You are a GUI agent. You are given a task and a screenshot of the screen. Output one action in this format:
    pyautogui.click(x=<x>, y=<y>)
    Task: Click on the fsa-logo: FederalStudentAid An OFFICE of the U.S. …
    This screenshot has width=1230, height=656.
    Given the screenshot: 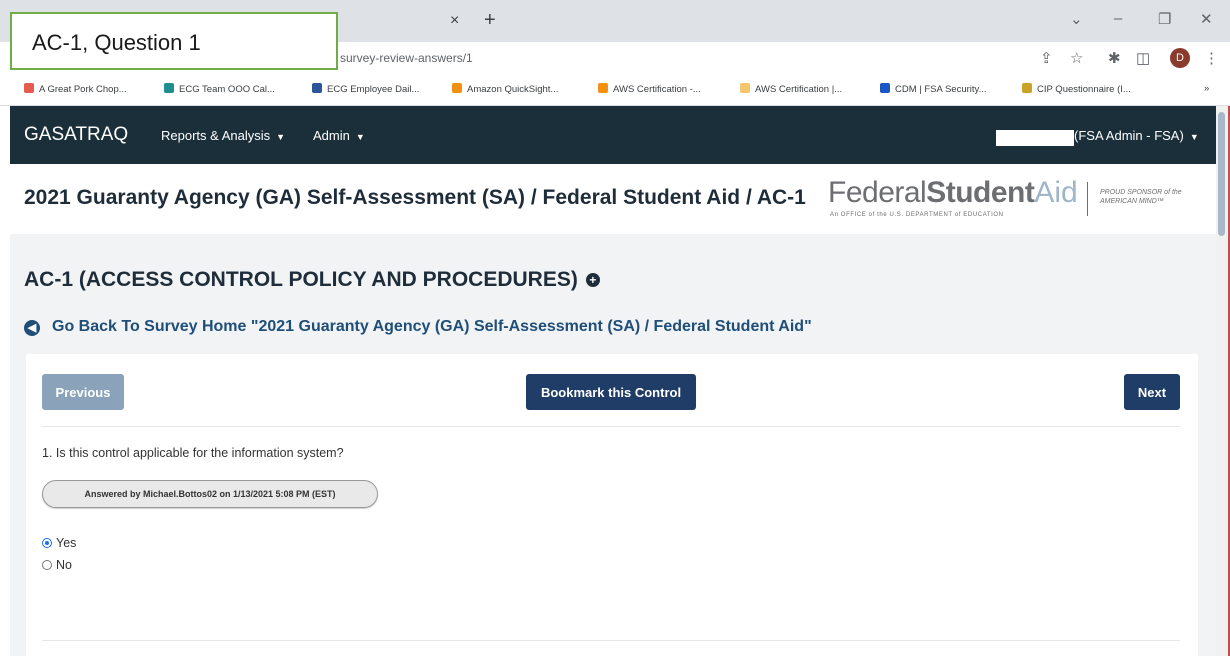 What is the action you would take?
    pyautogui.click(x=953, y=197)
    